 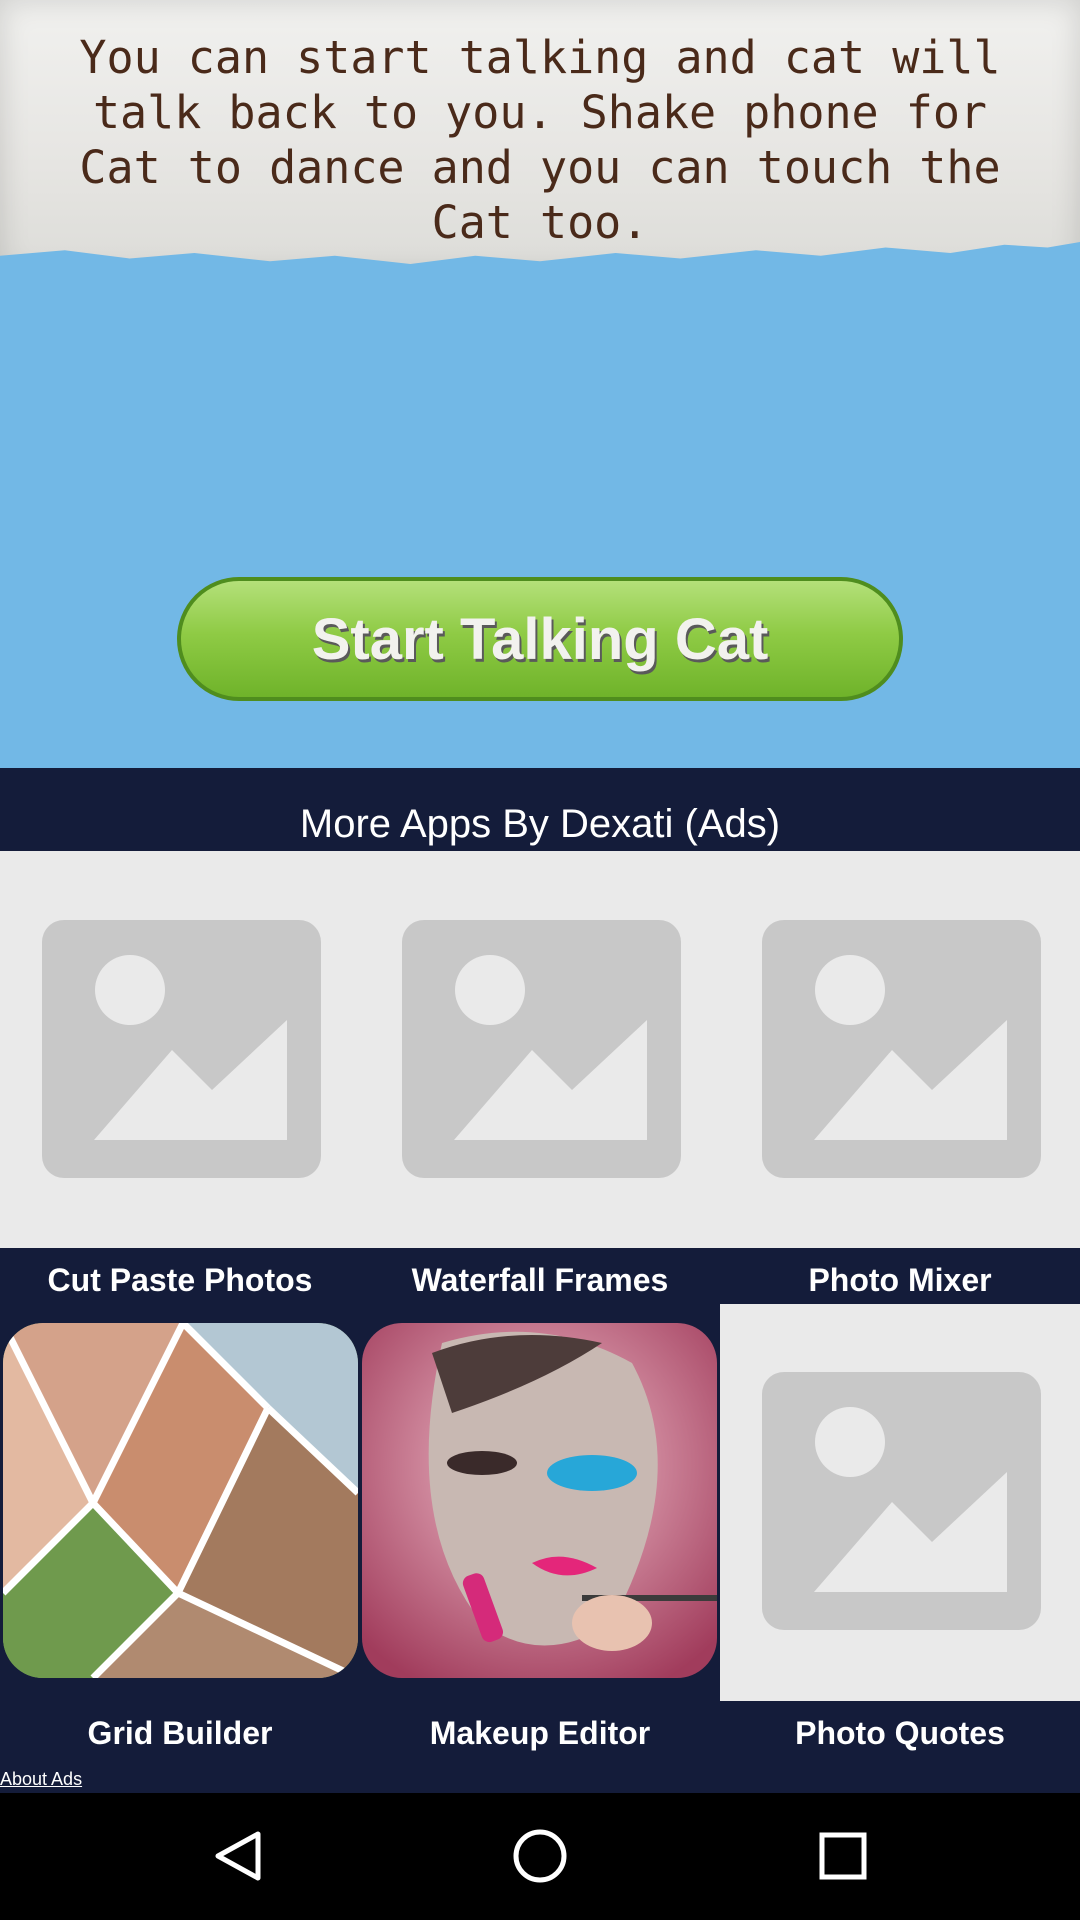 What do you see at coordinates (540, 824) in the screenshot?
I see `ads-title: More Apps By Dexati (Ads)` at bounding box center [540, 824].